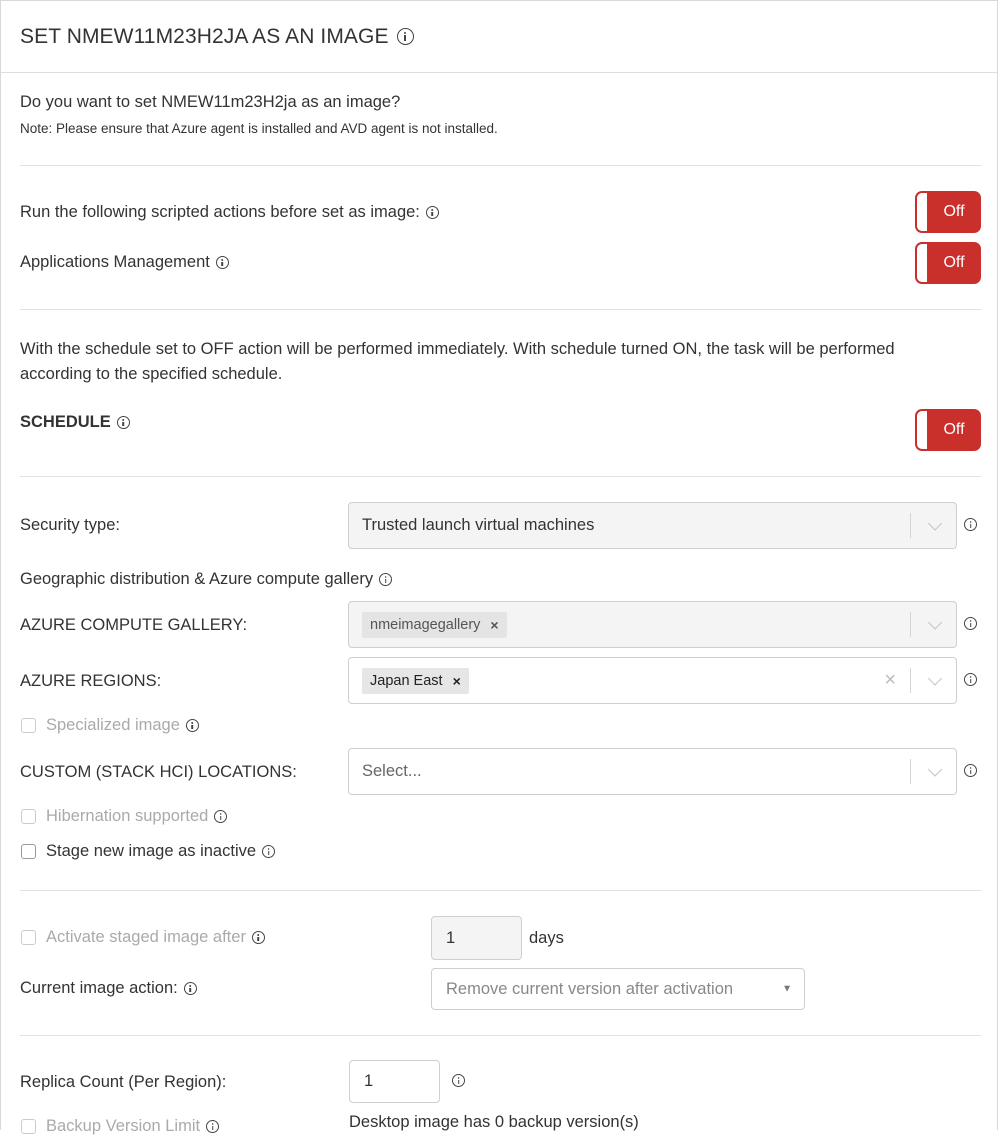 This screenshot has width=1000, height=1136. I want to click on specialized-image-label: Specialized image, so click(122, 725).